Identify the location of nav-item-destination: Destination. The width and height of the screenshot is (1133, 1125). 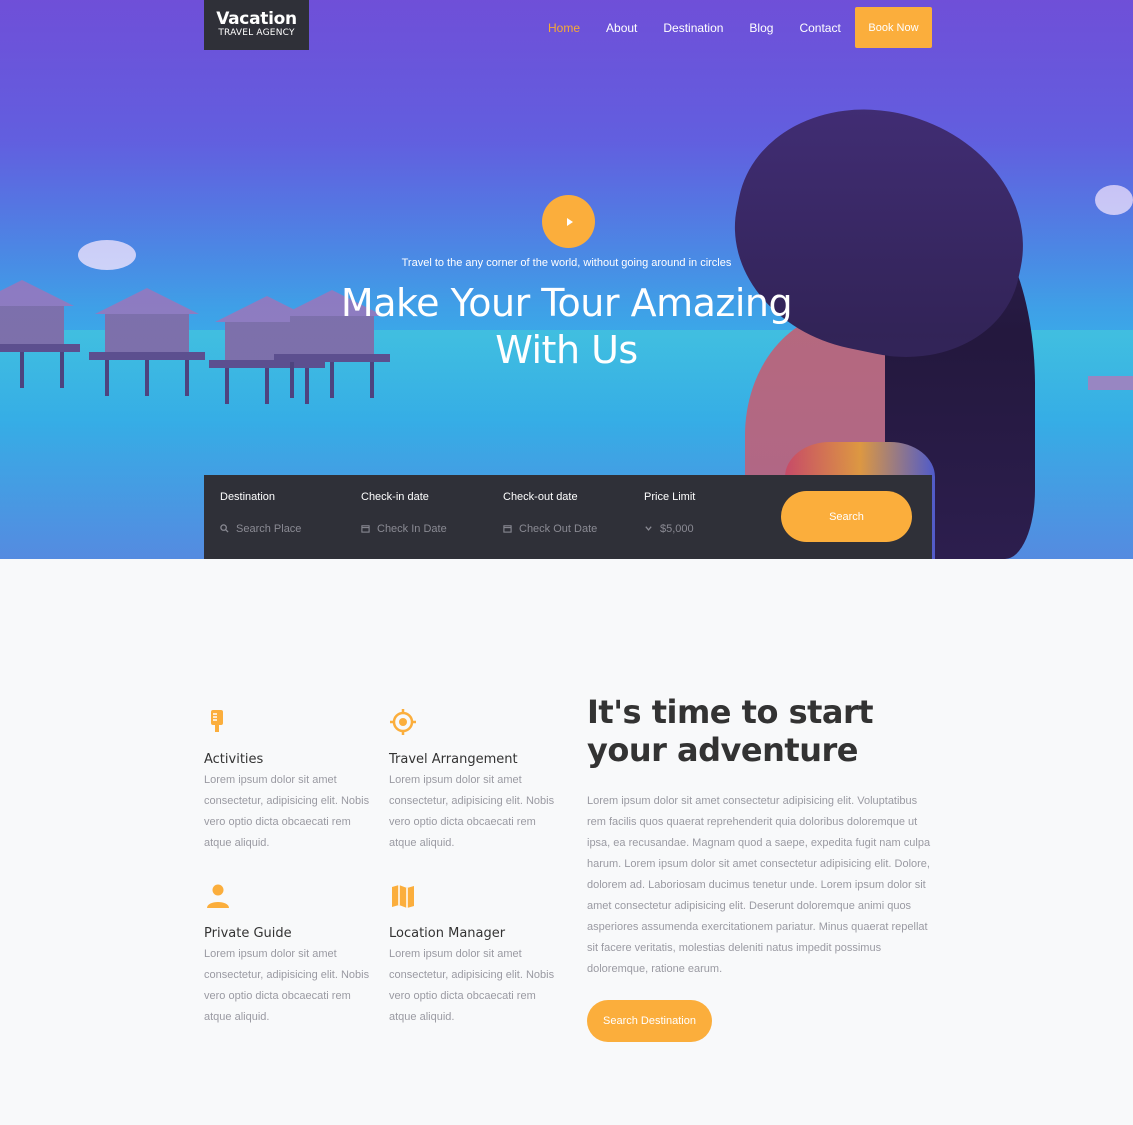
(693, 28).